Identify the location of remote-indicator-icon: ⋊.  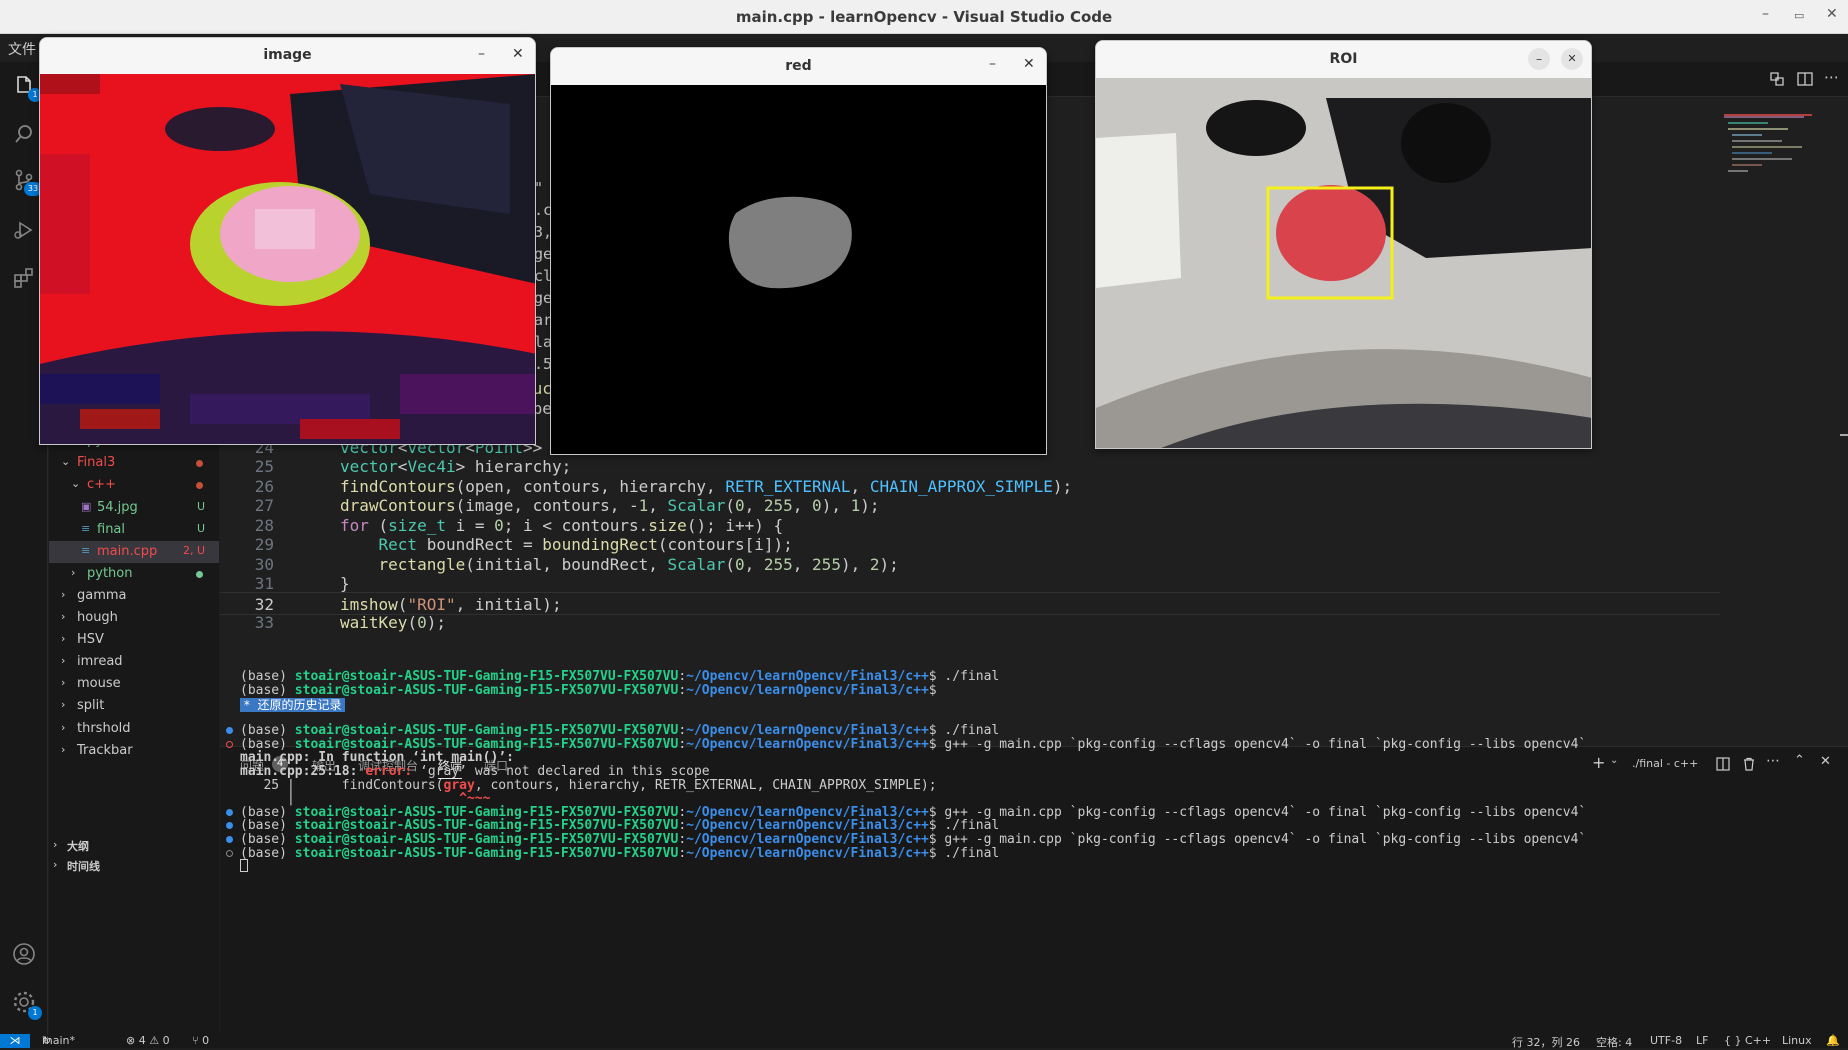
(15, 1041).